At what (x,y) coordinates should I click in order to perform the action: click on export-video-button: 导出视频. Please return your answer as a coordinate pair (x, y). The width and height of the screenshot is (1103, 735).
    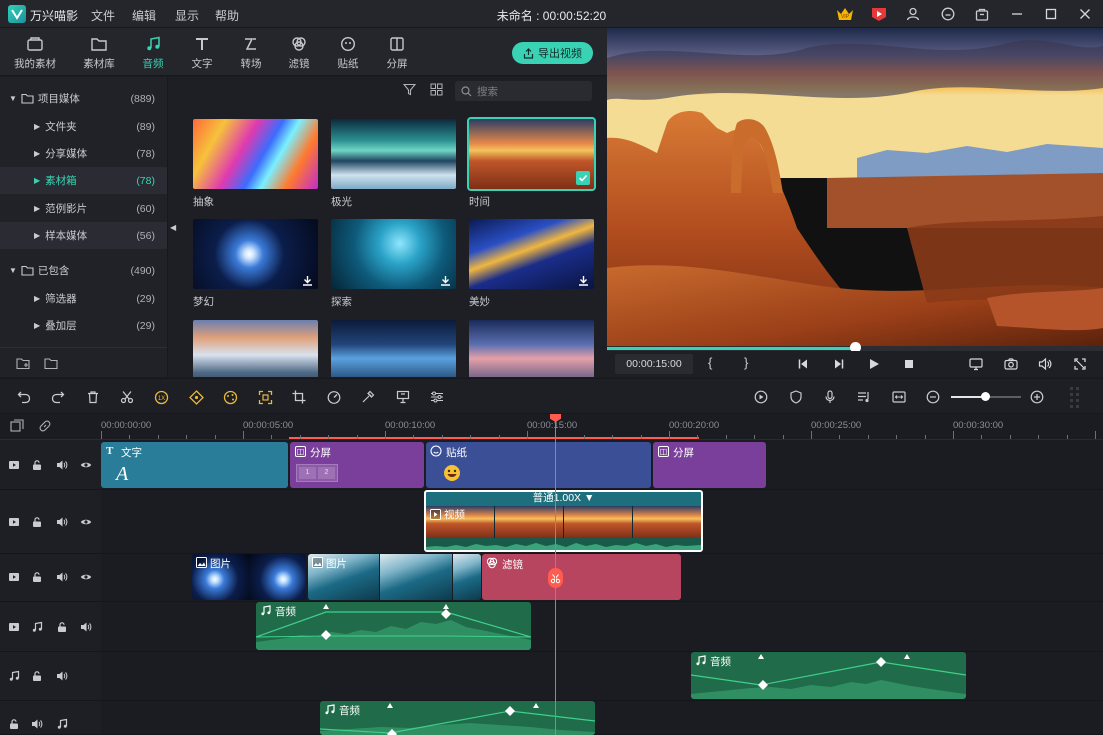
    Looking at the image, I should click on (552, 53).